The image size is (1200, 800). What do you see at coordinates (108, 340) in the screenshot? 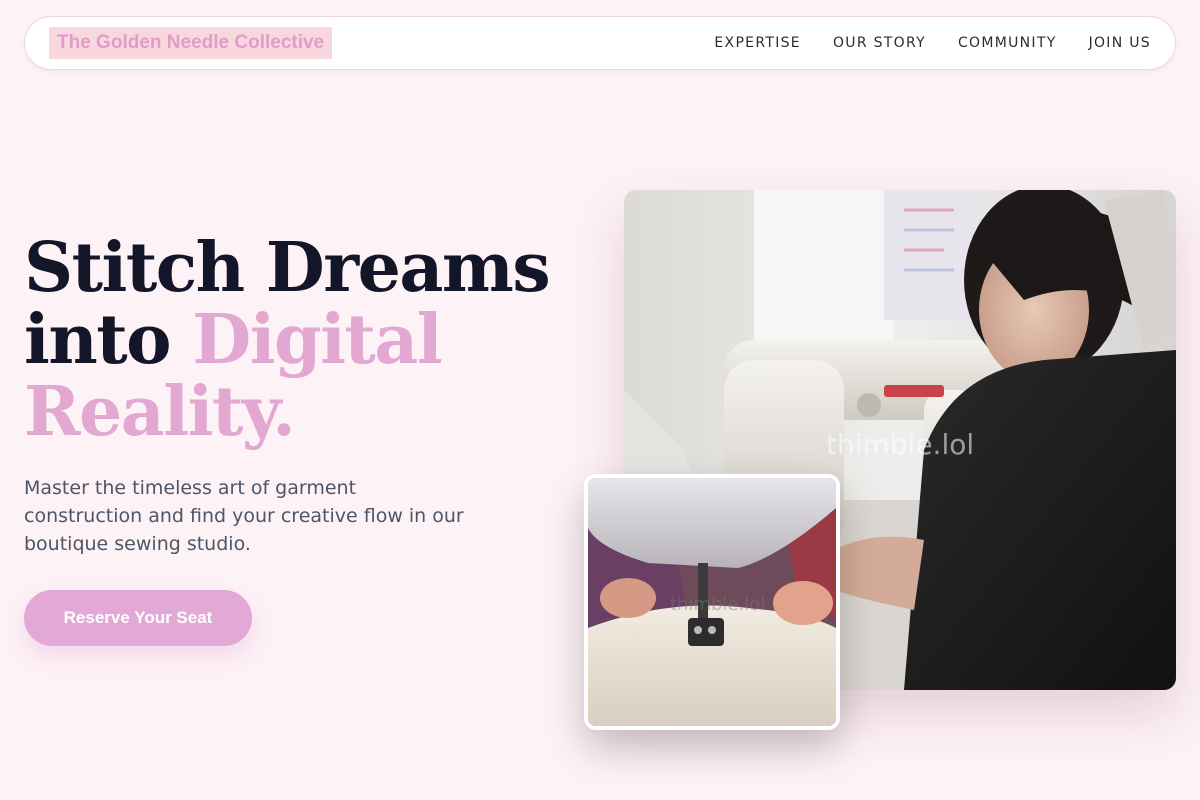
I see `headline-line-2-plain: into` at bounding box center [108, 340].